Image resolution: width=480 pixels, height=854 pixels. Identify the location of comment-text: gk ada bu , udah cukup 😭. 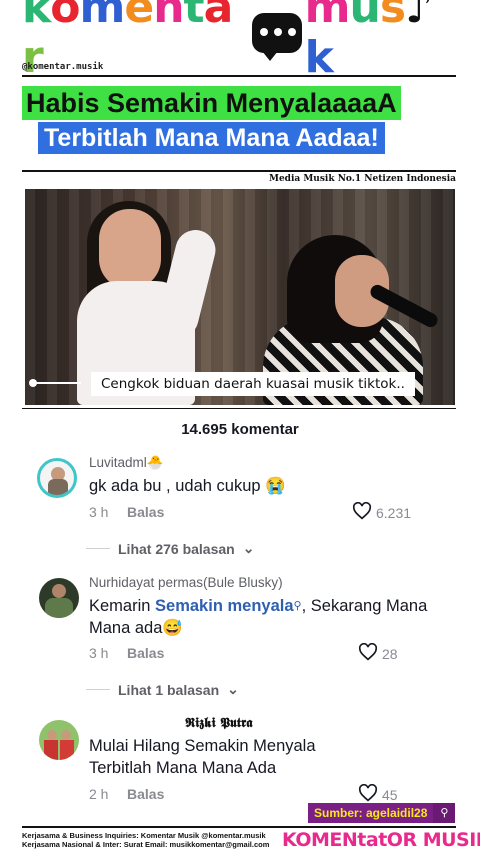
(187, 486).